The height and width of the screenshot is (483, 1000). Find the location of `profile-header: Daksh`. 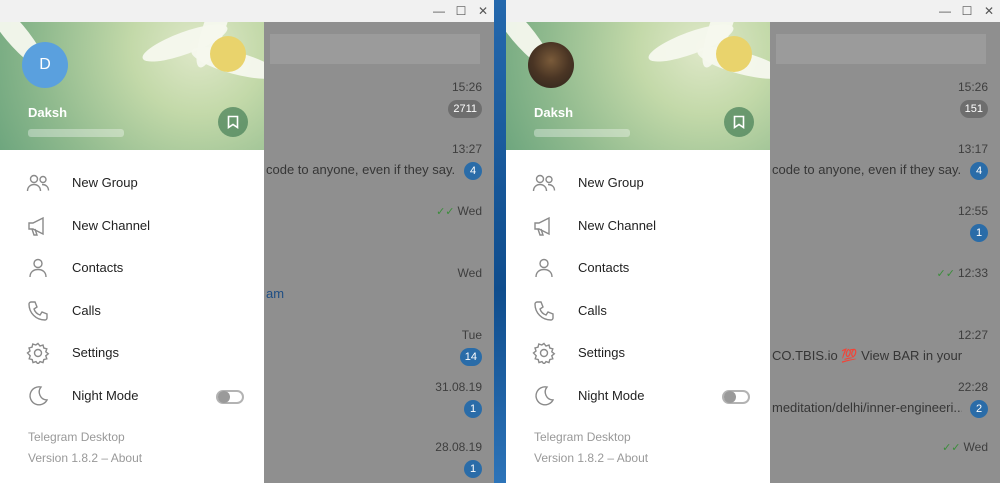

profile-header: Daksh is located at coordinates (638, 86).